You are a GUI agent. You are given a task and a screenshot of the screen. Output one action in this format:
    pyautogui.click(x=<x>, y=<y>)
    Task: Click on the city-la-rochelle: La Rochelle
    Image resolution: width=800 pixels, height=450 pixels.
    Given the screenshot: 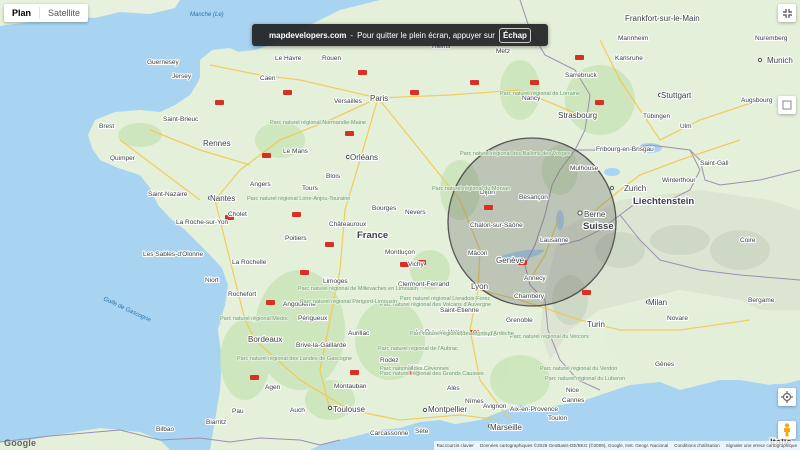 What is the action you would take?
    pyautogui.click(x=249, y=262)
    